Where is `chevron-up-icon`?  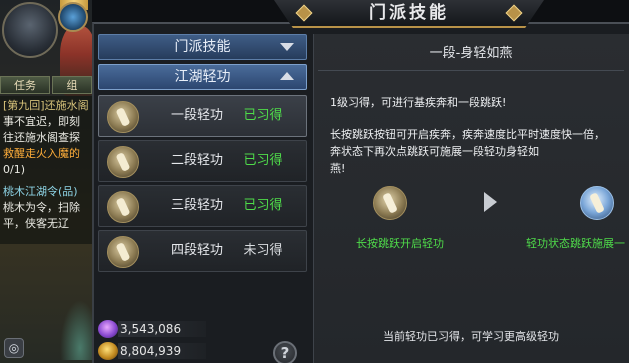 chevron-up-icon is located at coordinates (287, 76).